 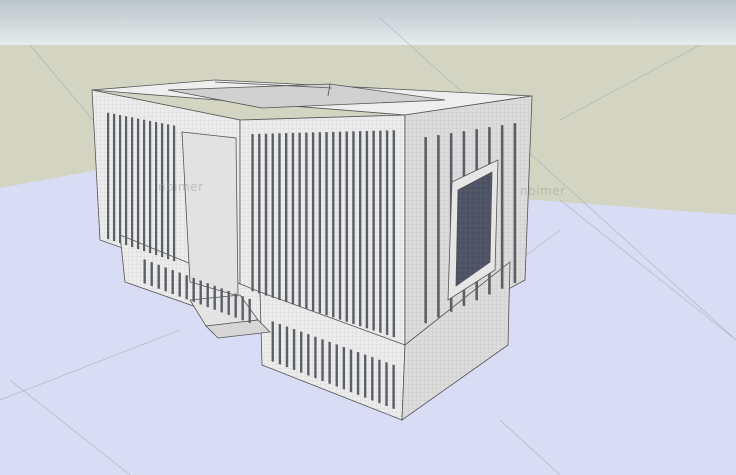 What do you see at coordinates (368, 22) in the screenshot?
I see `sky` at bounding box center [368, 22].